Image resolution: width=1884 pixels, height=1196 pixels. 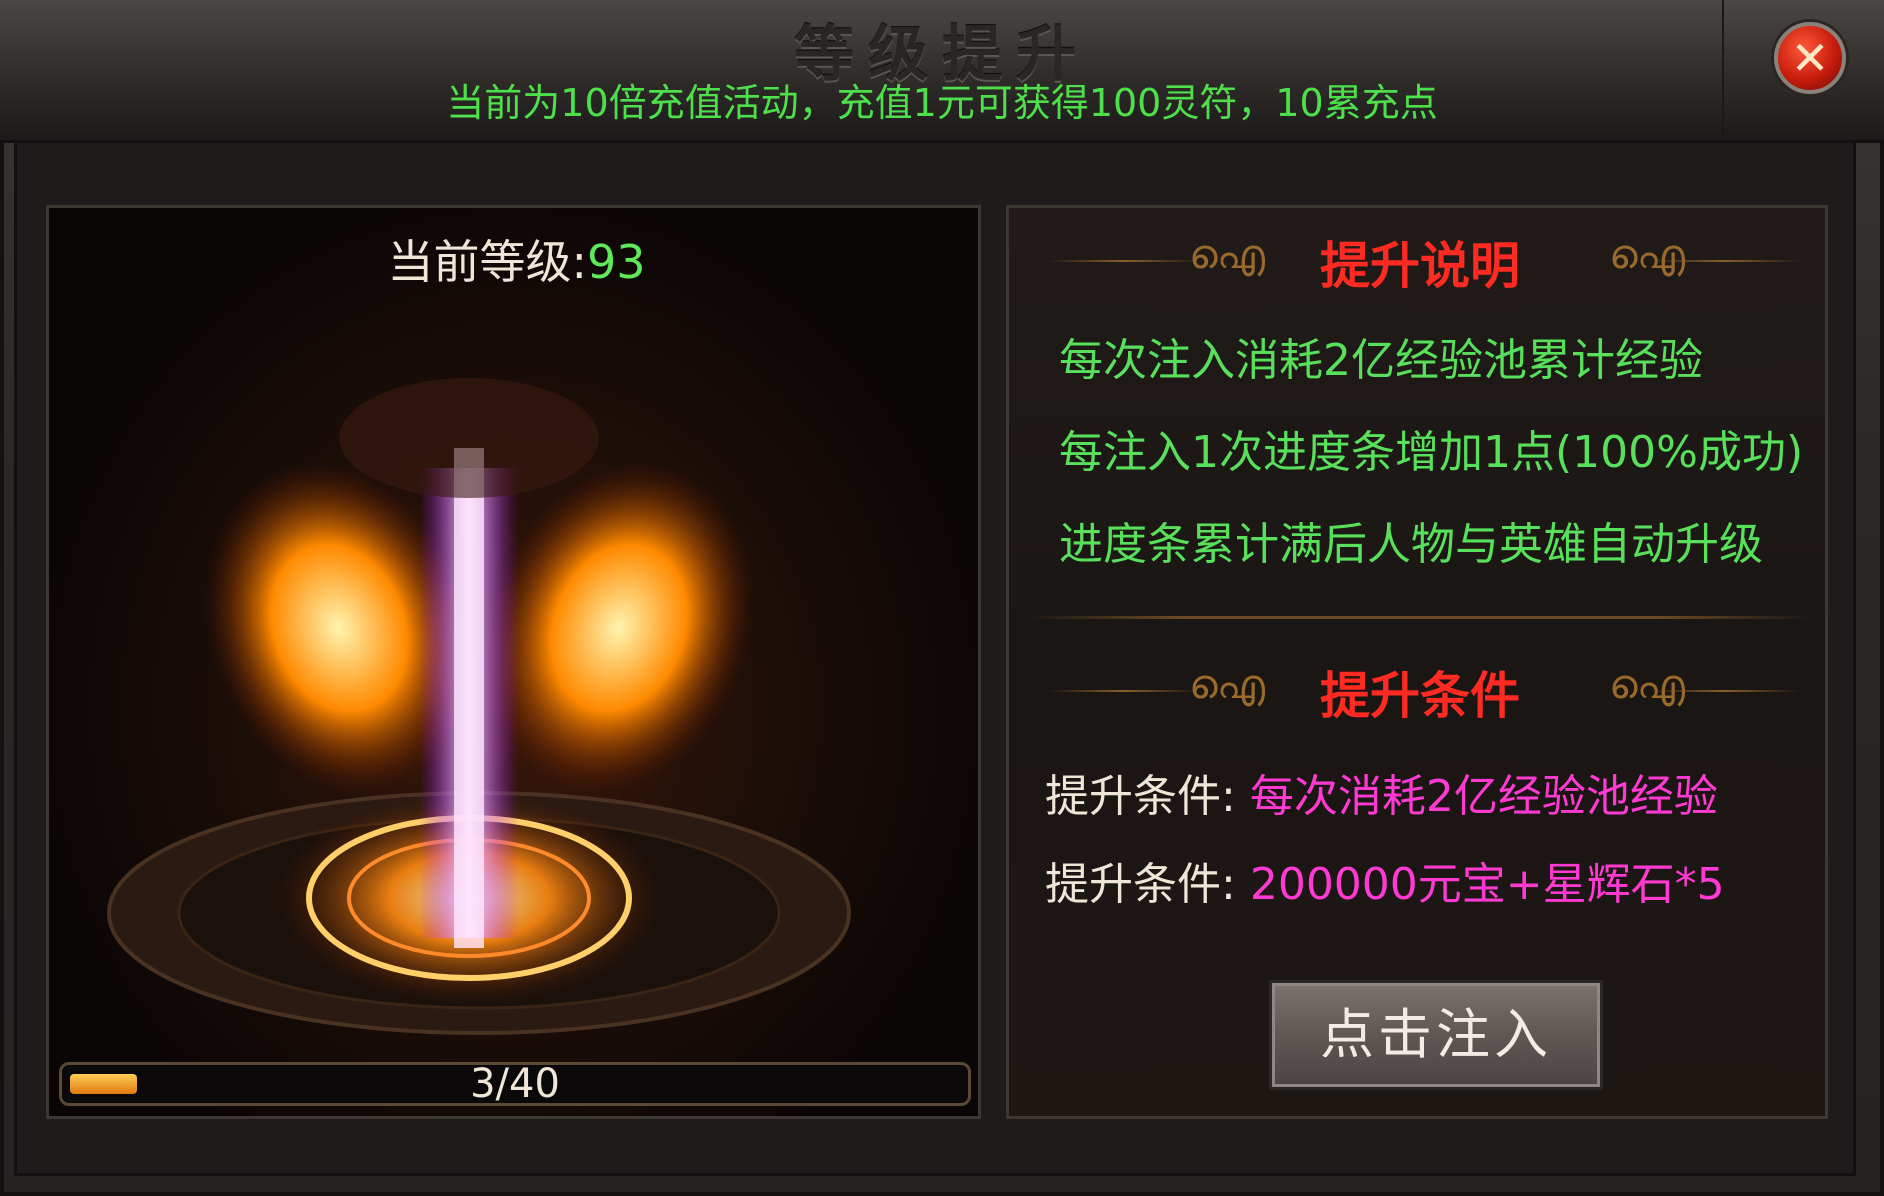 What do you see at coordinates (616, 262) in the screenshot?
I see `level-value: 93` at bounding box center [616, 262].